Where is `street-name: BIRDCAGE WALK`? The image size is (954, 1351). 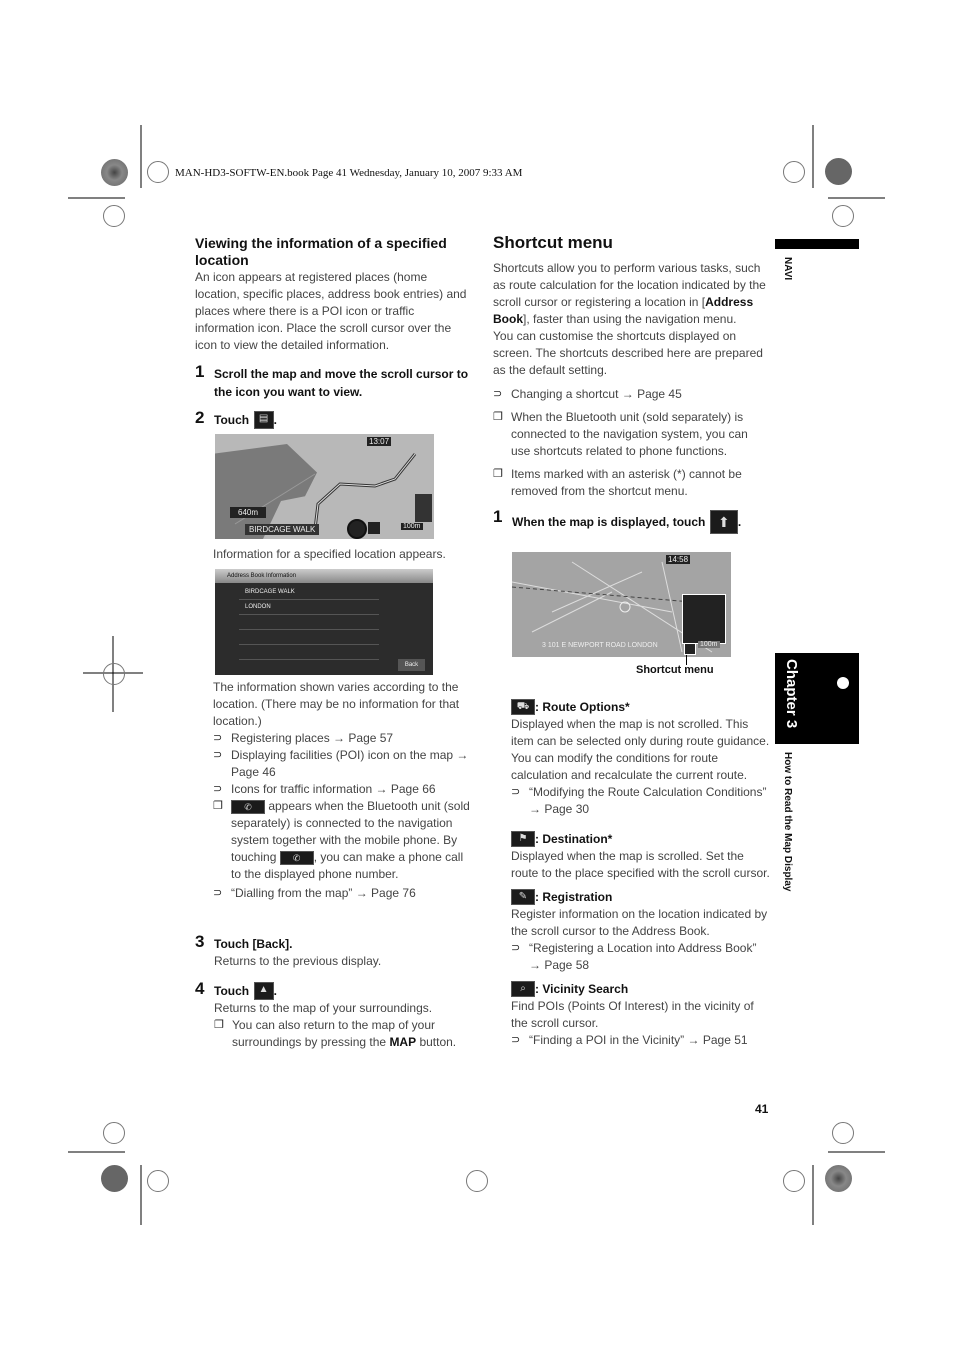
street-name: BIRDCAGE WALK is located at coordinates (282, 529).